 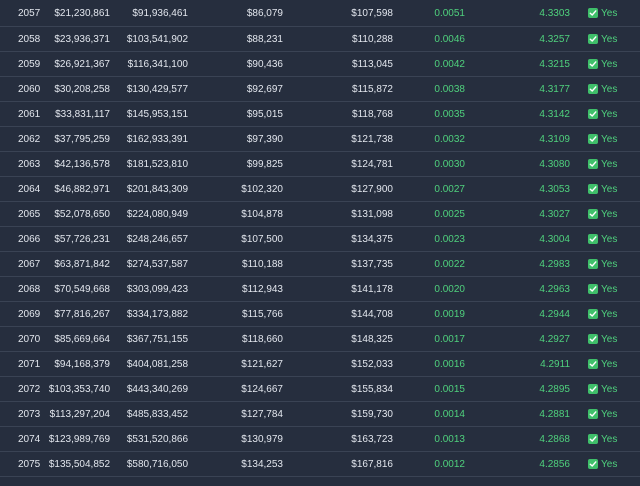 I want to click on value-cell-3: $127,784, so click(x=262, y=414).